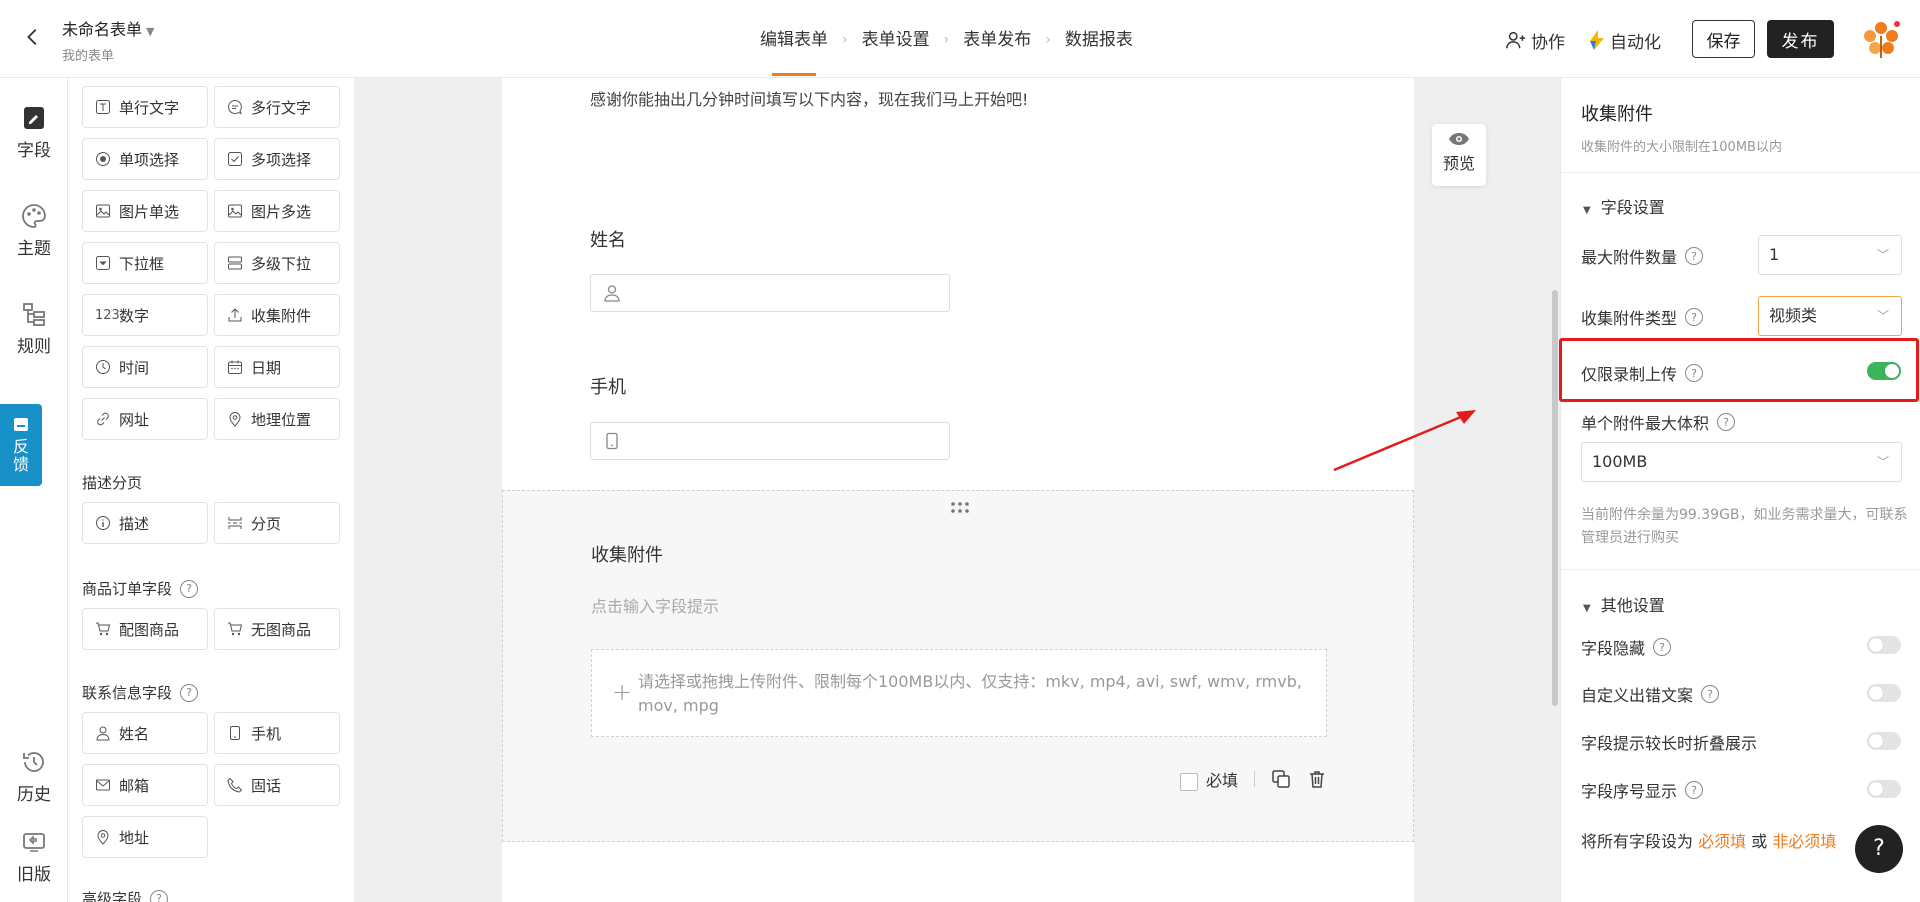 The width and height of the screenshot is (1920, 902). What do you see at coordinates (34, 314) in the screenshot?
I see `flow-rule-icon` at bounding box center [34, 314].